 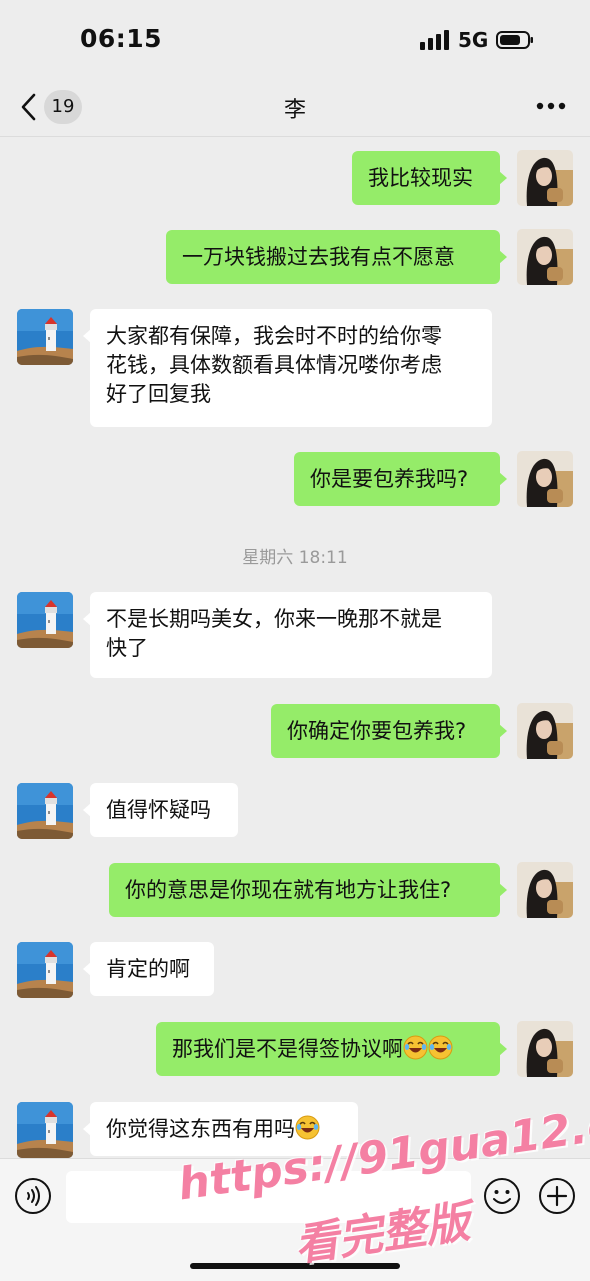 I want to click on received-message-bubble: 值得怀疑吗, so click(x=160, y=810).